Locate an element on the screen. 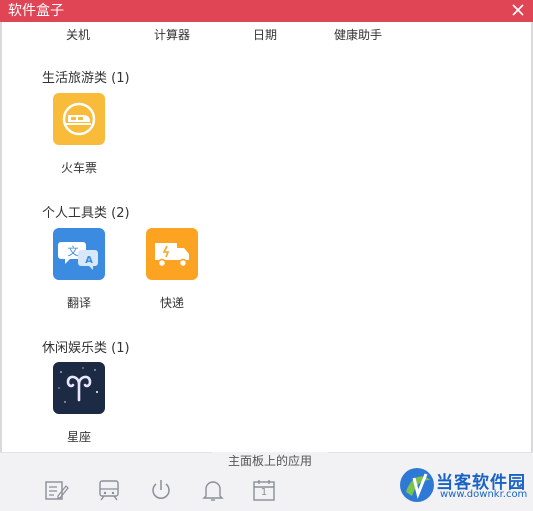  category-title-life-travel: 生活旅游类 (1) is located at coordinates (86, 78).